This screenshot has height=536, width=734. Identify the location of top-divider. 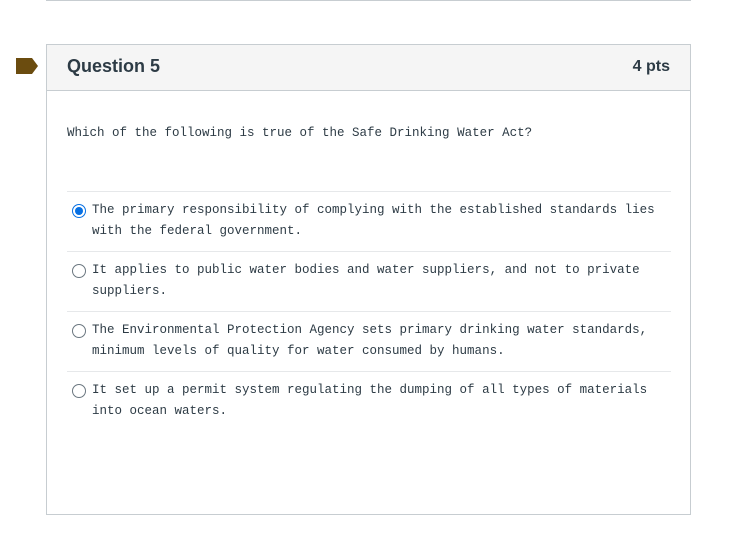
(368, 0).